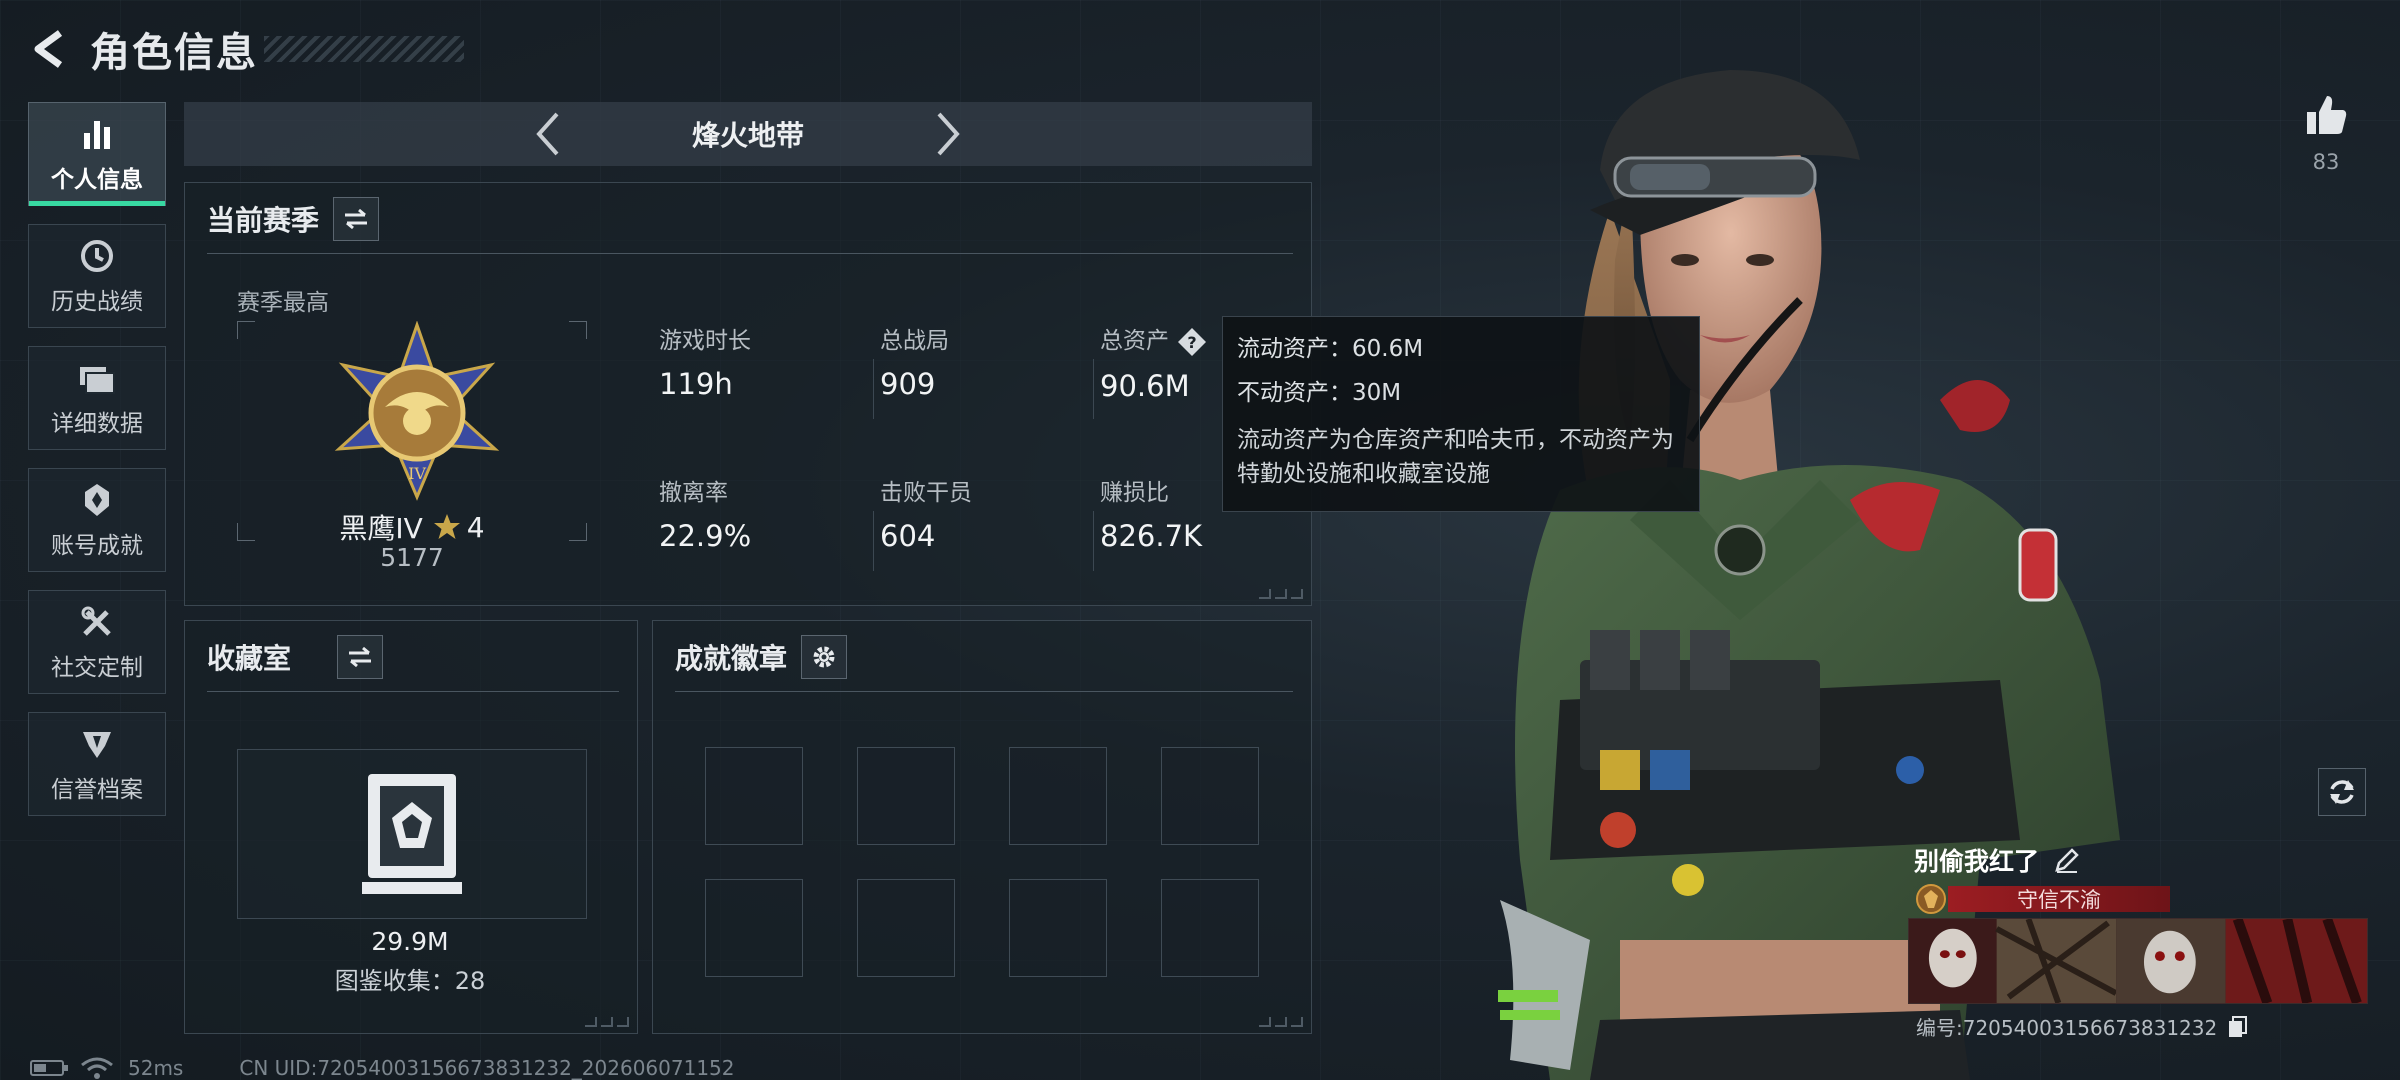 The width and height of the screenshot is (2400, 1080). I want to click on player-id: 编号:72054003156673831232, so click(2082, 1026).